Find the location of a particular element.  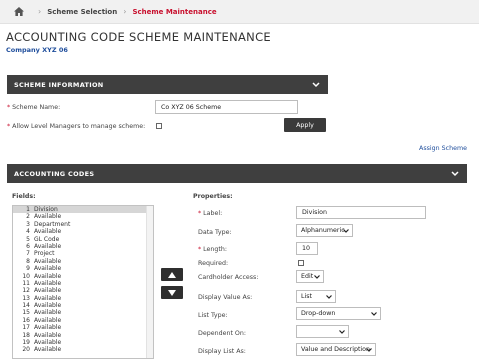

scheme-information-header: SCHEME INFORMATION is located at coordinates (167, 84).